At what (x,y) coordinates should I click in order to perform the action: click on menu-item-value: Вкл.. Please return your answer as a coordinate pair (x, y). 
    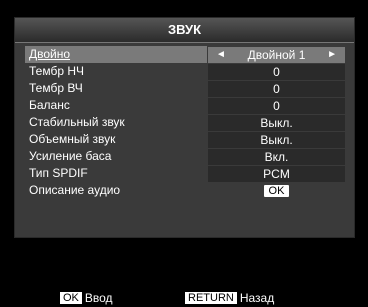
    Looking at the image, I should click on (276, 157).